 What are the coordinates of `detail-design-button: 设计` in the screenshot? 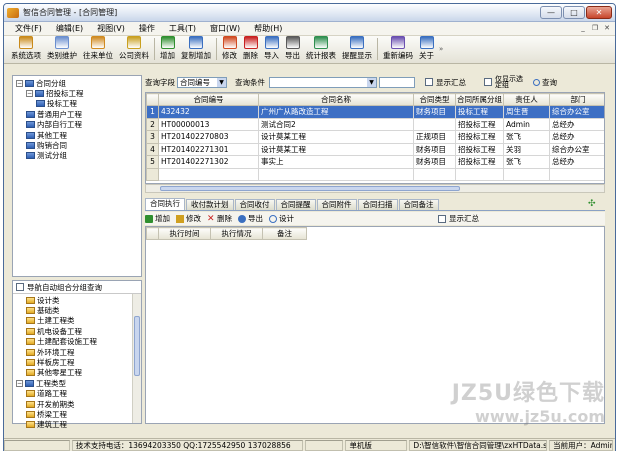 It's located at (281, 218).